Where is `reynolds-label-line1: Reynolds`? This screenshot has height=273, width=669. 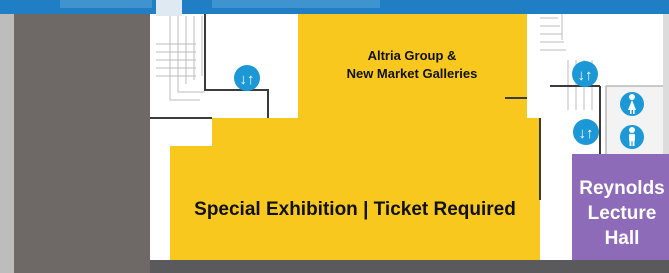
reynolds-label-line1: Reynolds is located at coordinates (622, 188).